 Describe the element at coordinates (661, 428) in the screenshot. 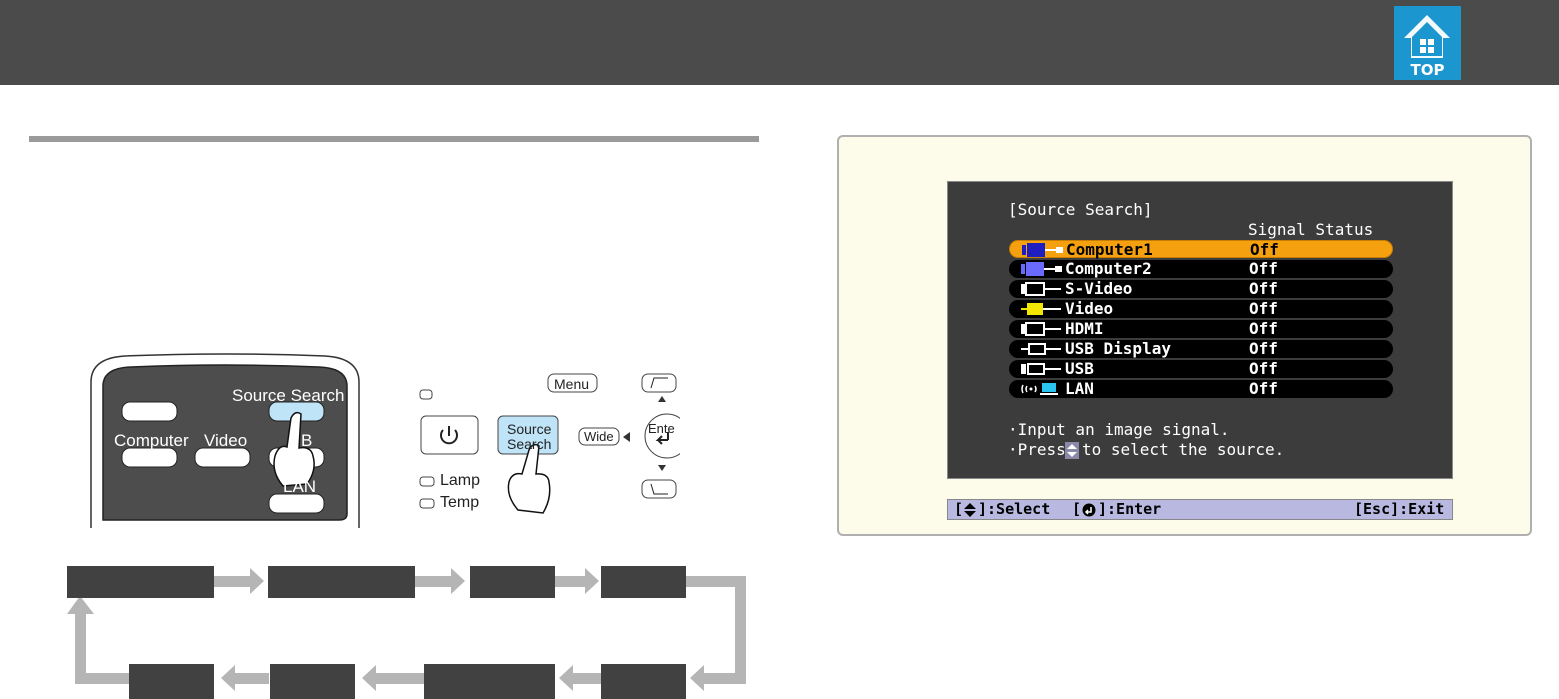

I see `enter-label: Ente` at that location.